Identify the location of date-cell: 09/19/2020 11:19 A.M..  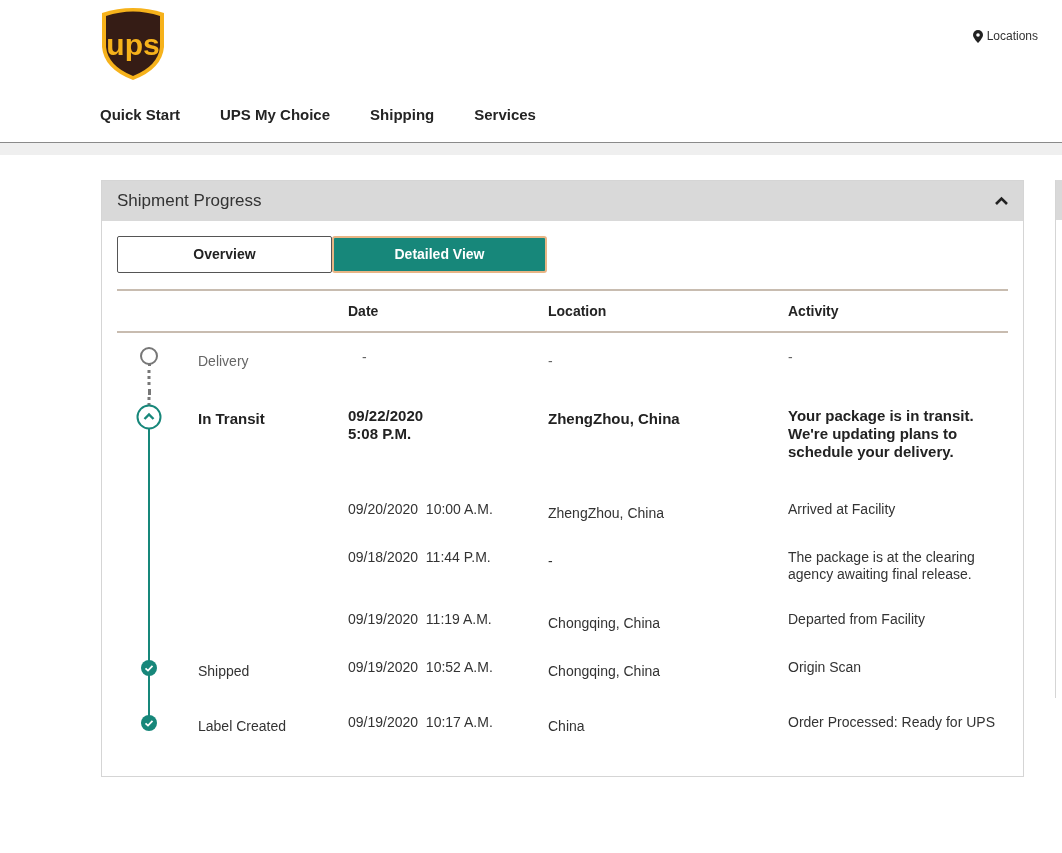
(420, 619).